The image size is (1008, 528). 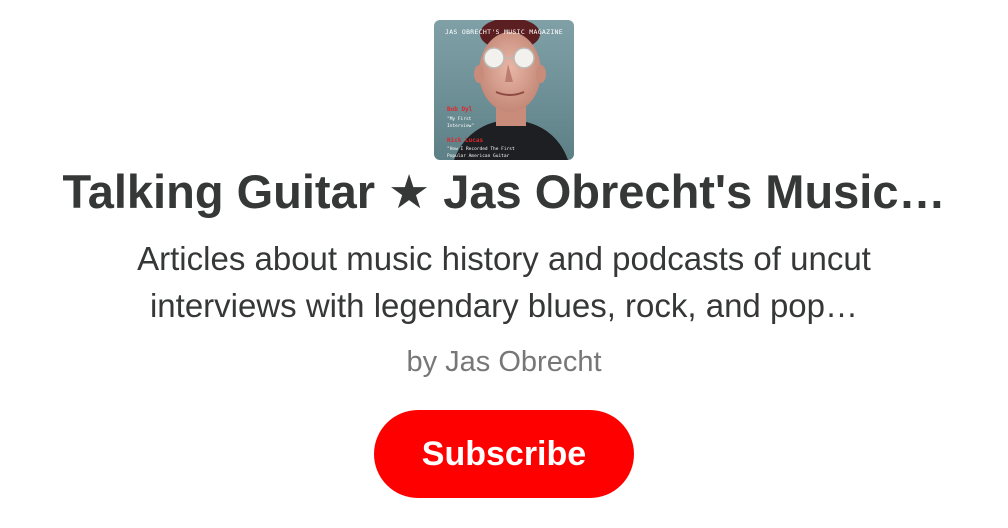 I want to click on cover-subtext: "How I Recorded The First, so click(x=481, y=149).